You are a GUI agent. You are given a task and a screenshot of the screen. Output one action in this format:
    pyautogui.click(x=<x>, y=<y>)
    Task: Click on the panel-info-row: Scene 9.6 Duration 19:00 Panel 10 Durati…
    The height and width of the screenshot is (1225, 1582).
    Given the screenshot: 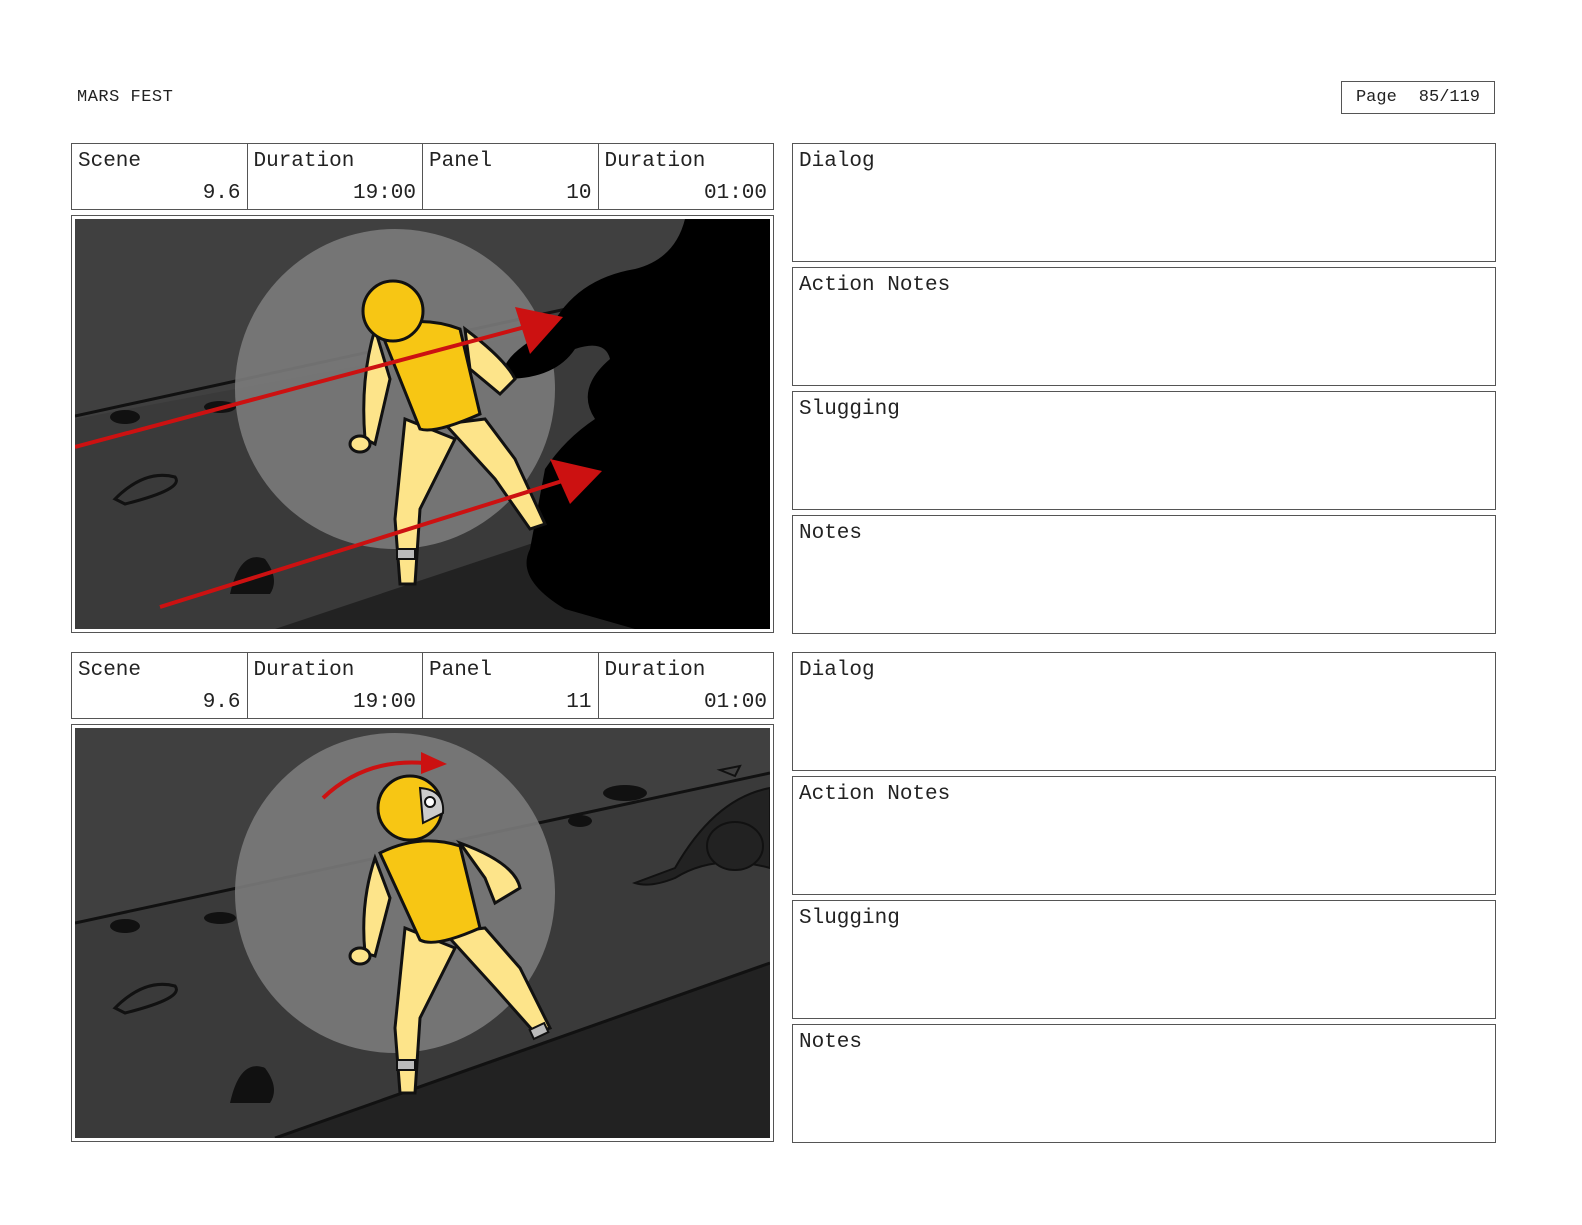 What is the action you would take?
    pyautogui.click(x=422, y=176)
    